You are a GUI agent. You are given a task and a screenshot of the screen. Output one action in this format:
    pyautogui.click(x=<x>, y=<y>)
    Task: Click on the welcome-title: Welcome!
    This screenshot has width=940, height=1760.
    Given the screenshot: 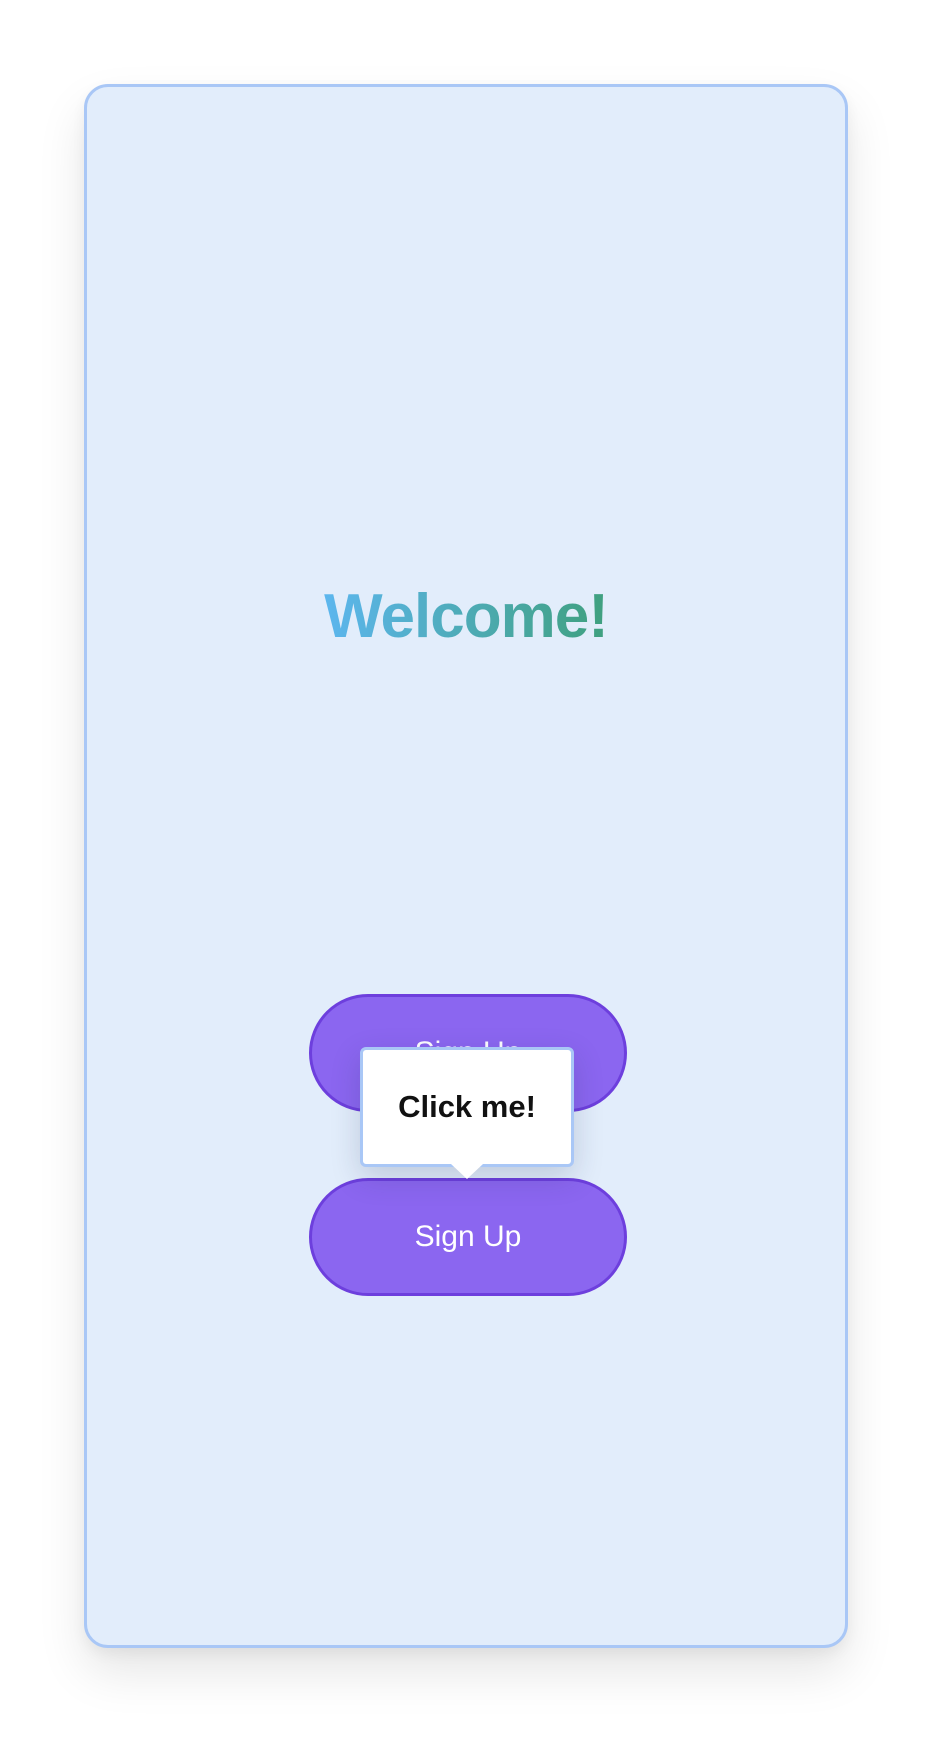 What is the action you would take?
    pyautogui.click(x=466, y=616)
    